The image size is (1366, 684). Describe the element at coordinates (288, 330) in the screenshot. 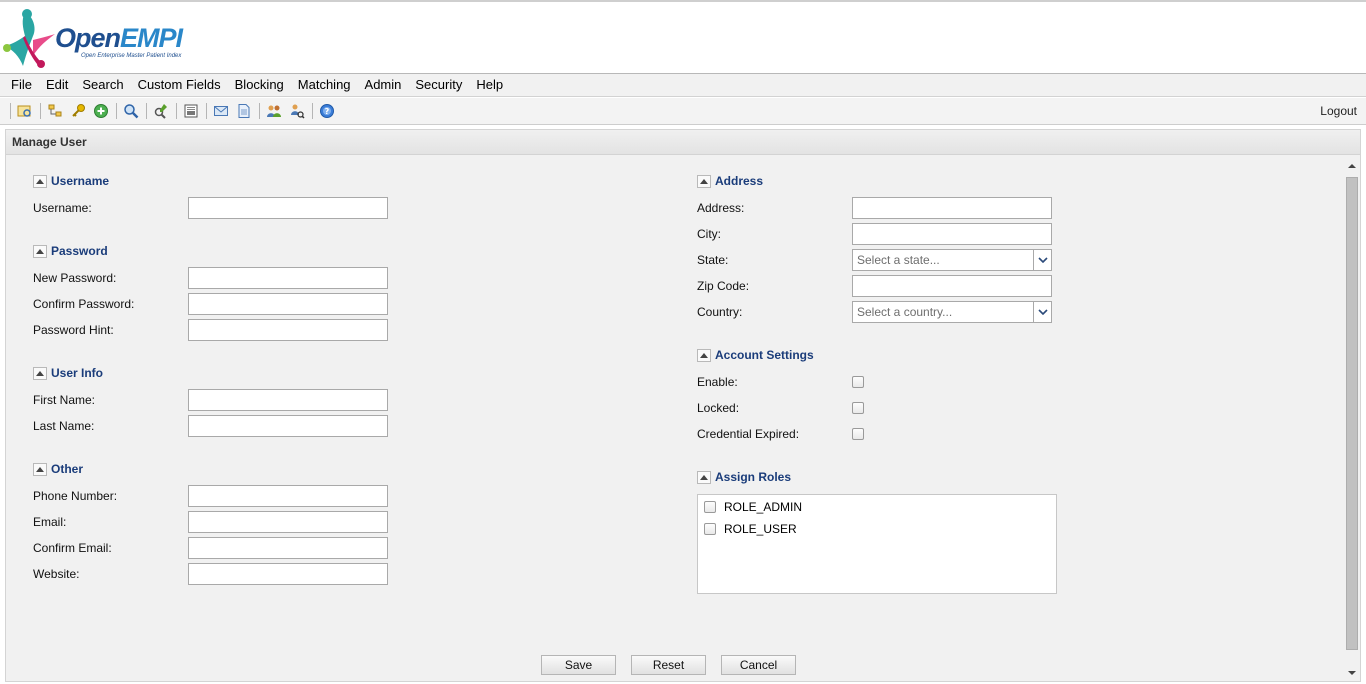

I see `password-hint-input` at that location.